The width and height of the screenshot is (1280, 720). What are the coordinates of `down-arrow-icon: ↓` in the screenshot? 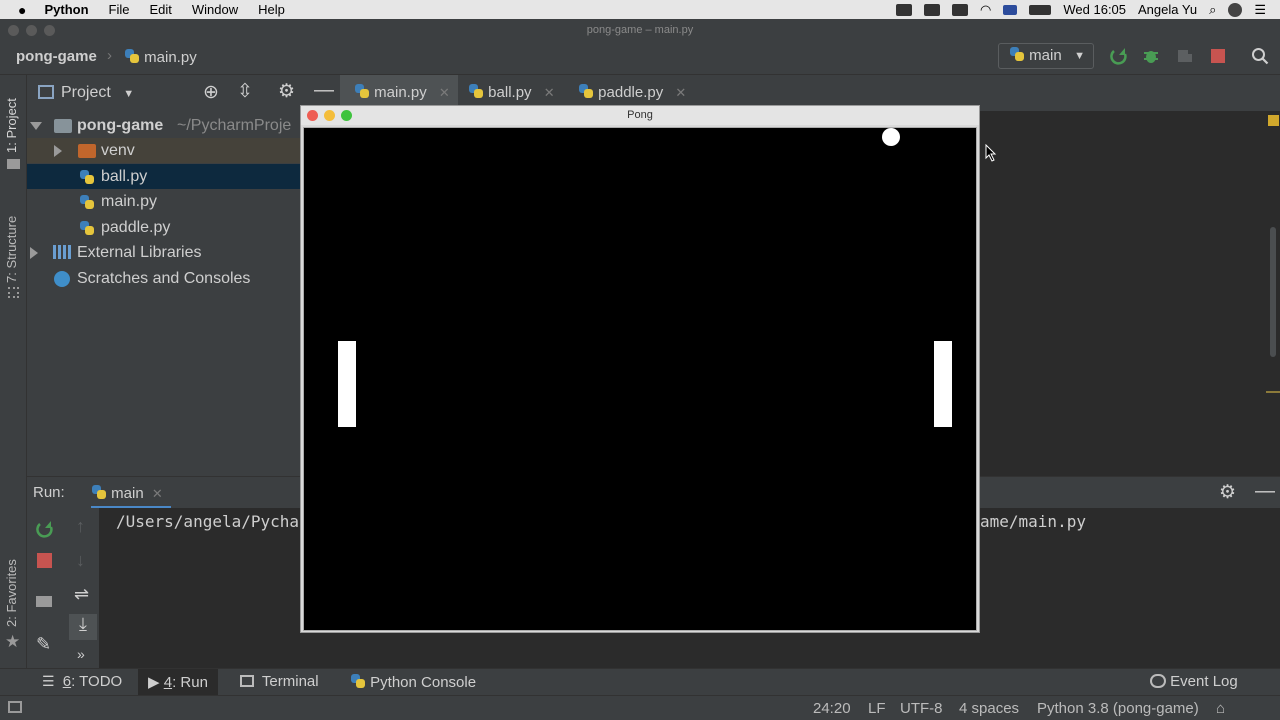 It's located at (80, 560).